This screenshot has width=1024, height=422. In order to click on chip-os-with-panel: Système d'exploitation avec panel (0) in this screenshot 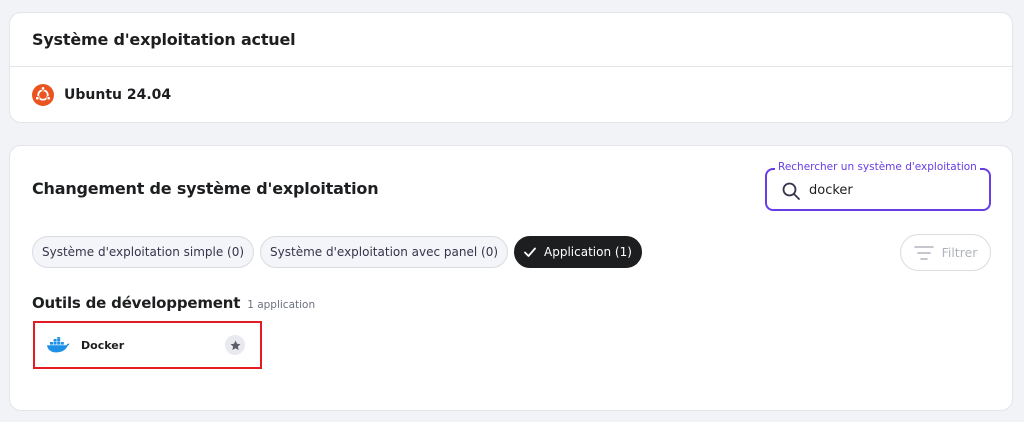, I will do `click(384, 252)`.